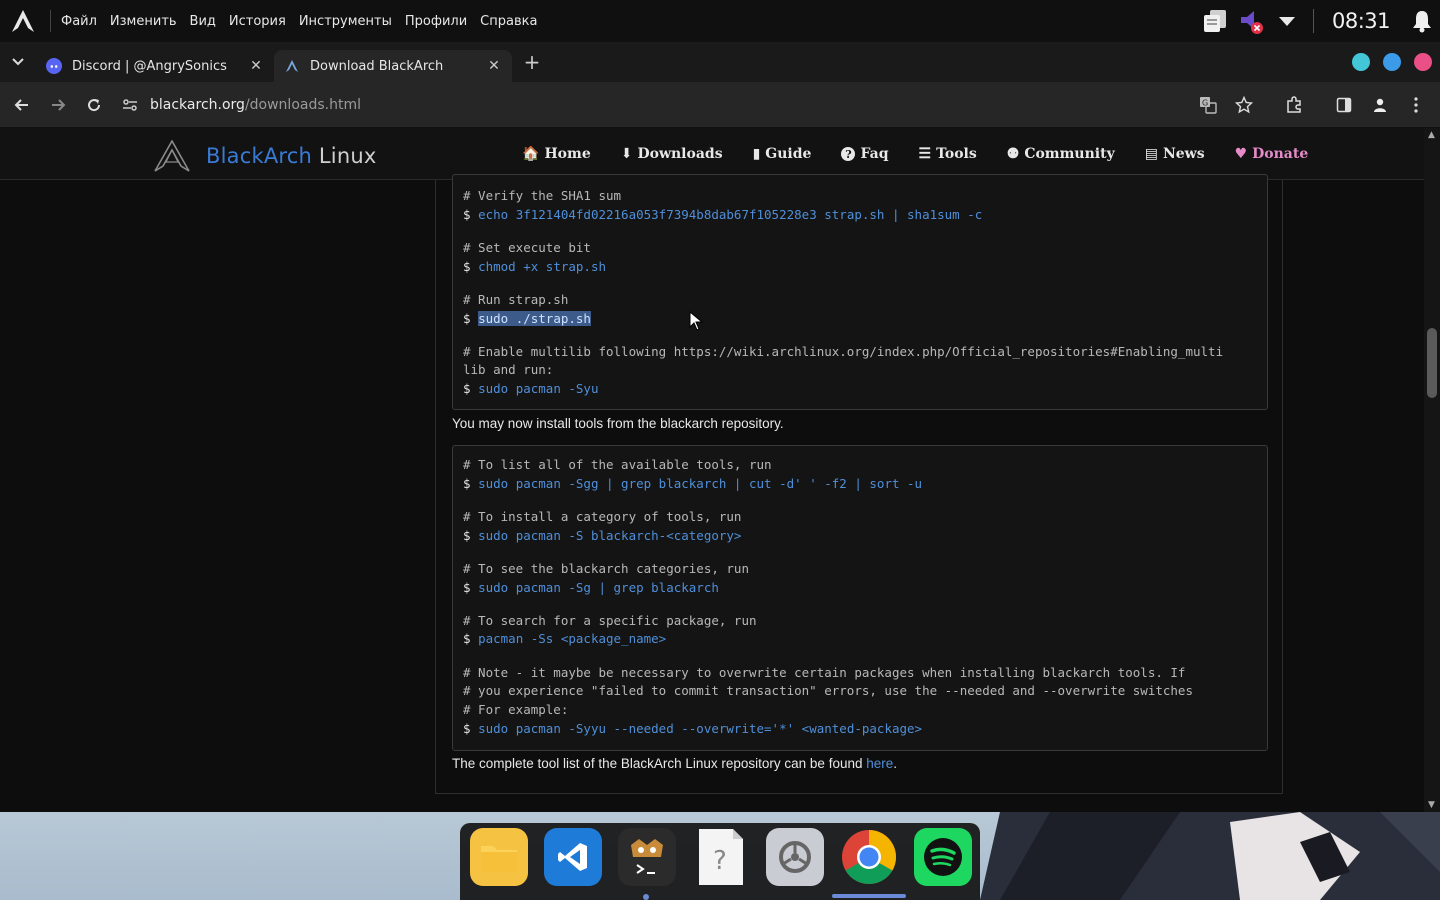  Describe the element at coordinates (203, 21) in the screenshot. I see `menu-view: Вид` at that location.